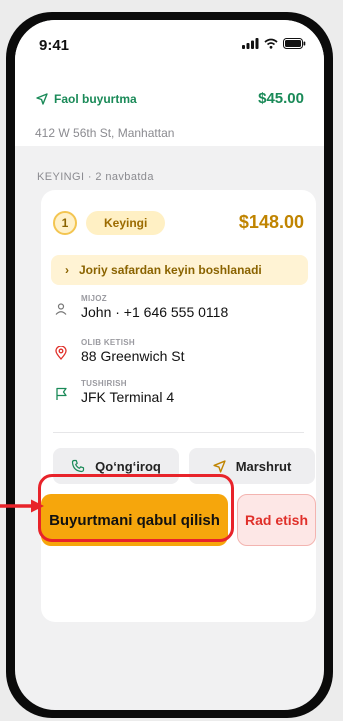 Image resolution: width=343 pixels, height=721 pixels. Describe the element at coordinates (61, 309) in the screenshot. I see `person-icon` at that location.